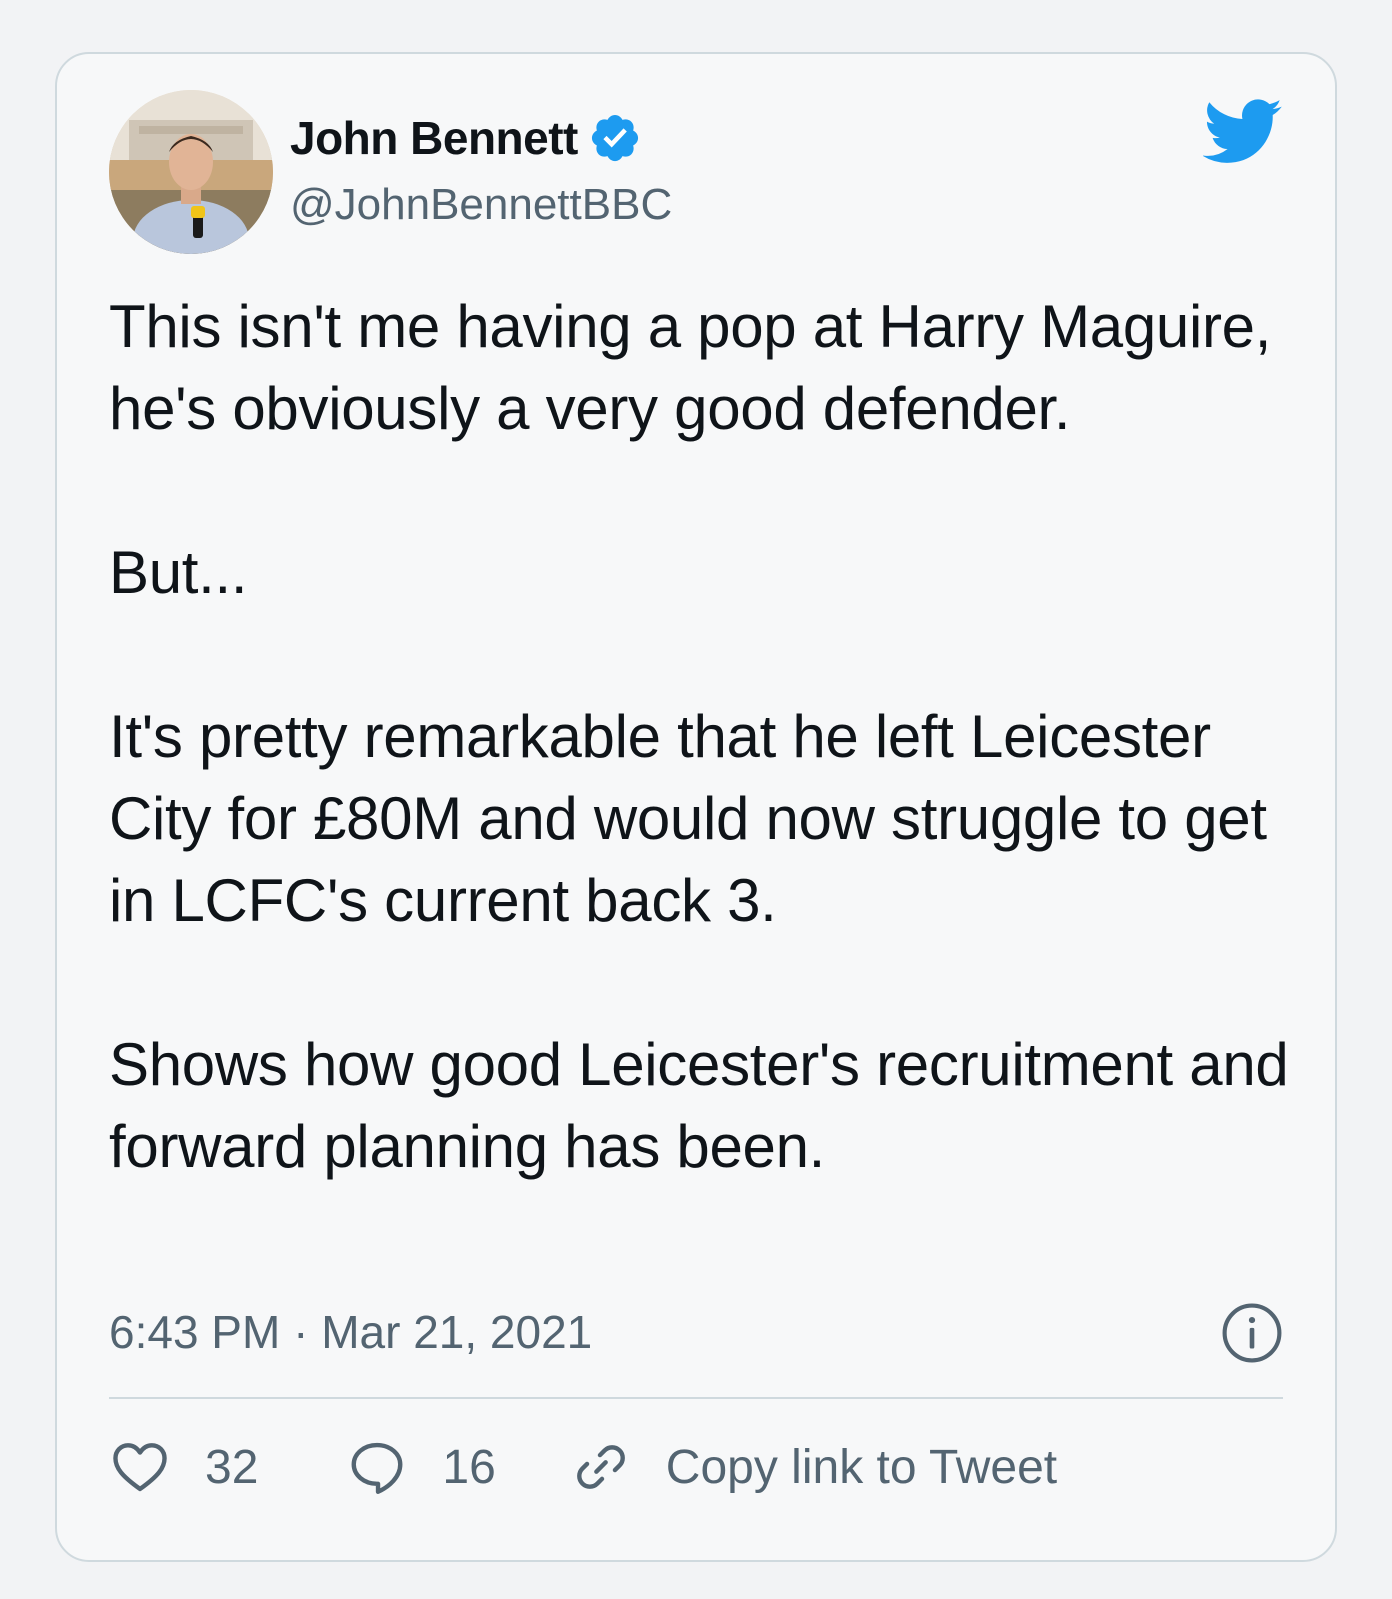 This screenshot has height=1599, width=1392. I want to click on link-icon, so click(600, 1467).